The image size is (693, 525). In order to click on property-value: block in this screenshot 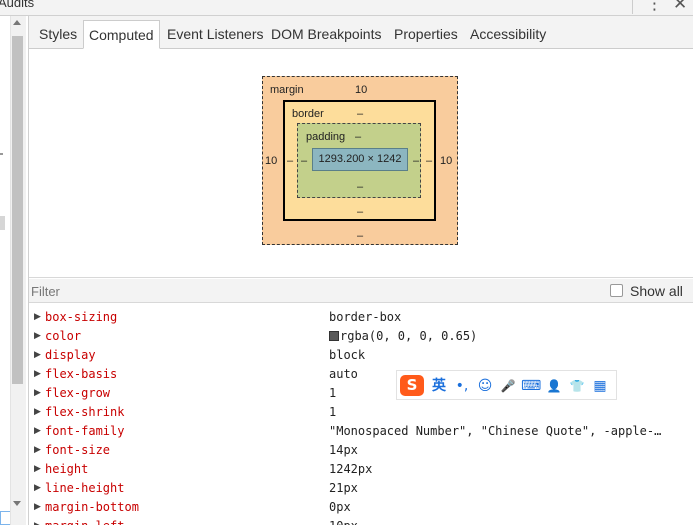, I will do `click(347, 355)`.